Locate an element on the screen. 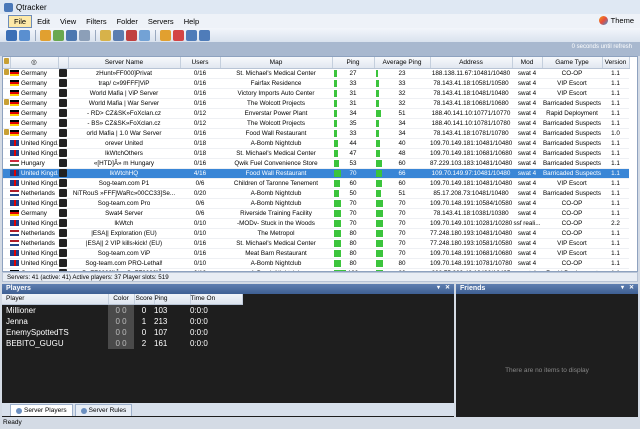  column-time-on: Time On is located at coordinates (216, 299).